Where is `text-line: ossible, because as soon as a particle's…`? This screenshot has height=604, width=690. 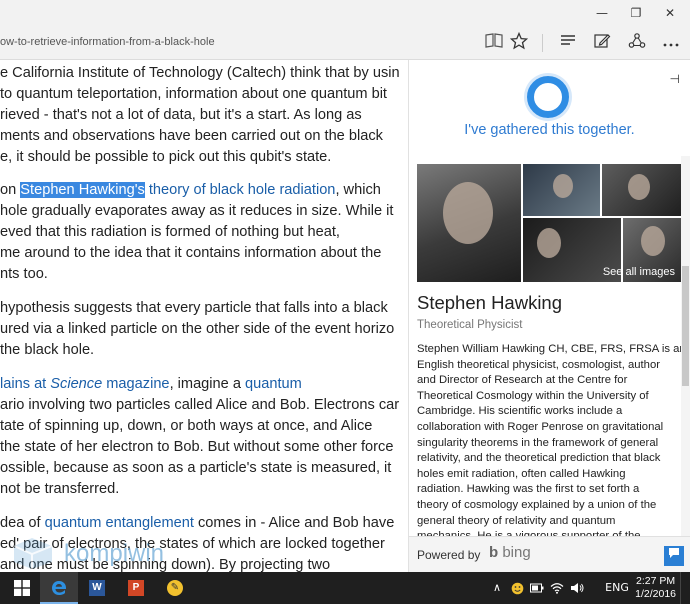 text-line: ossible, because as soon as a particle's… is located at coordinates (196, 468).